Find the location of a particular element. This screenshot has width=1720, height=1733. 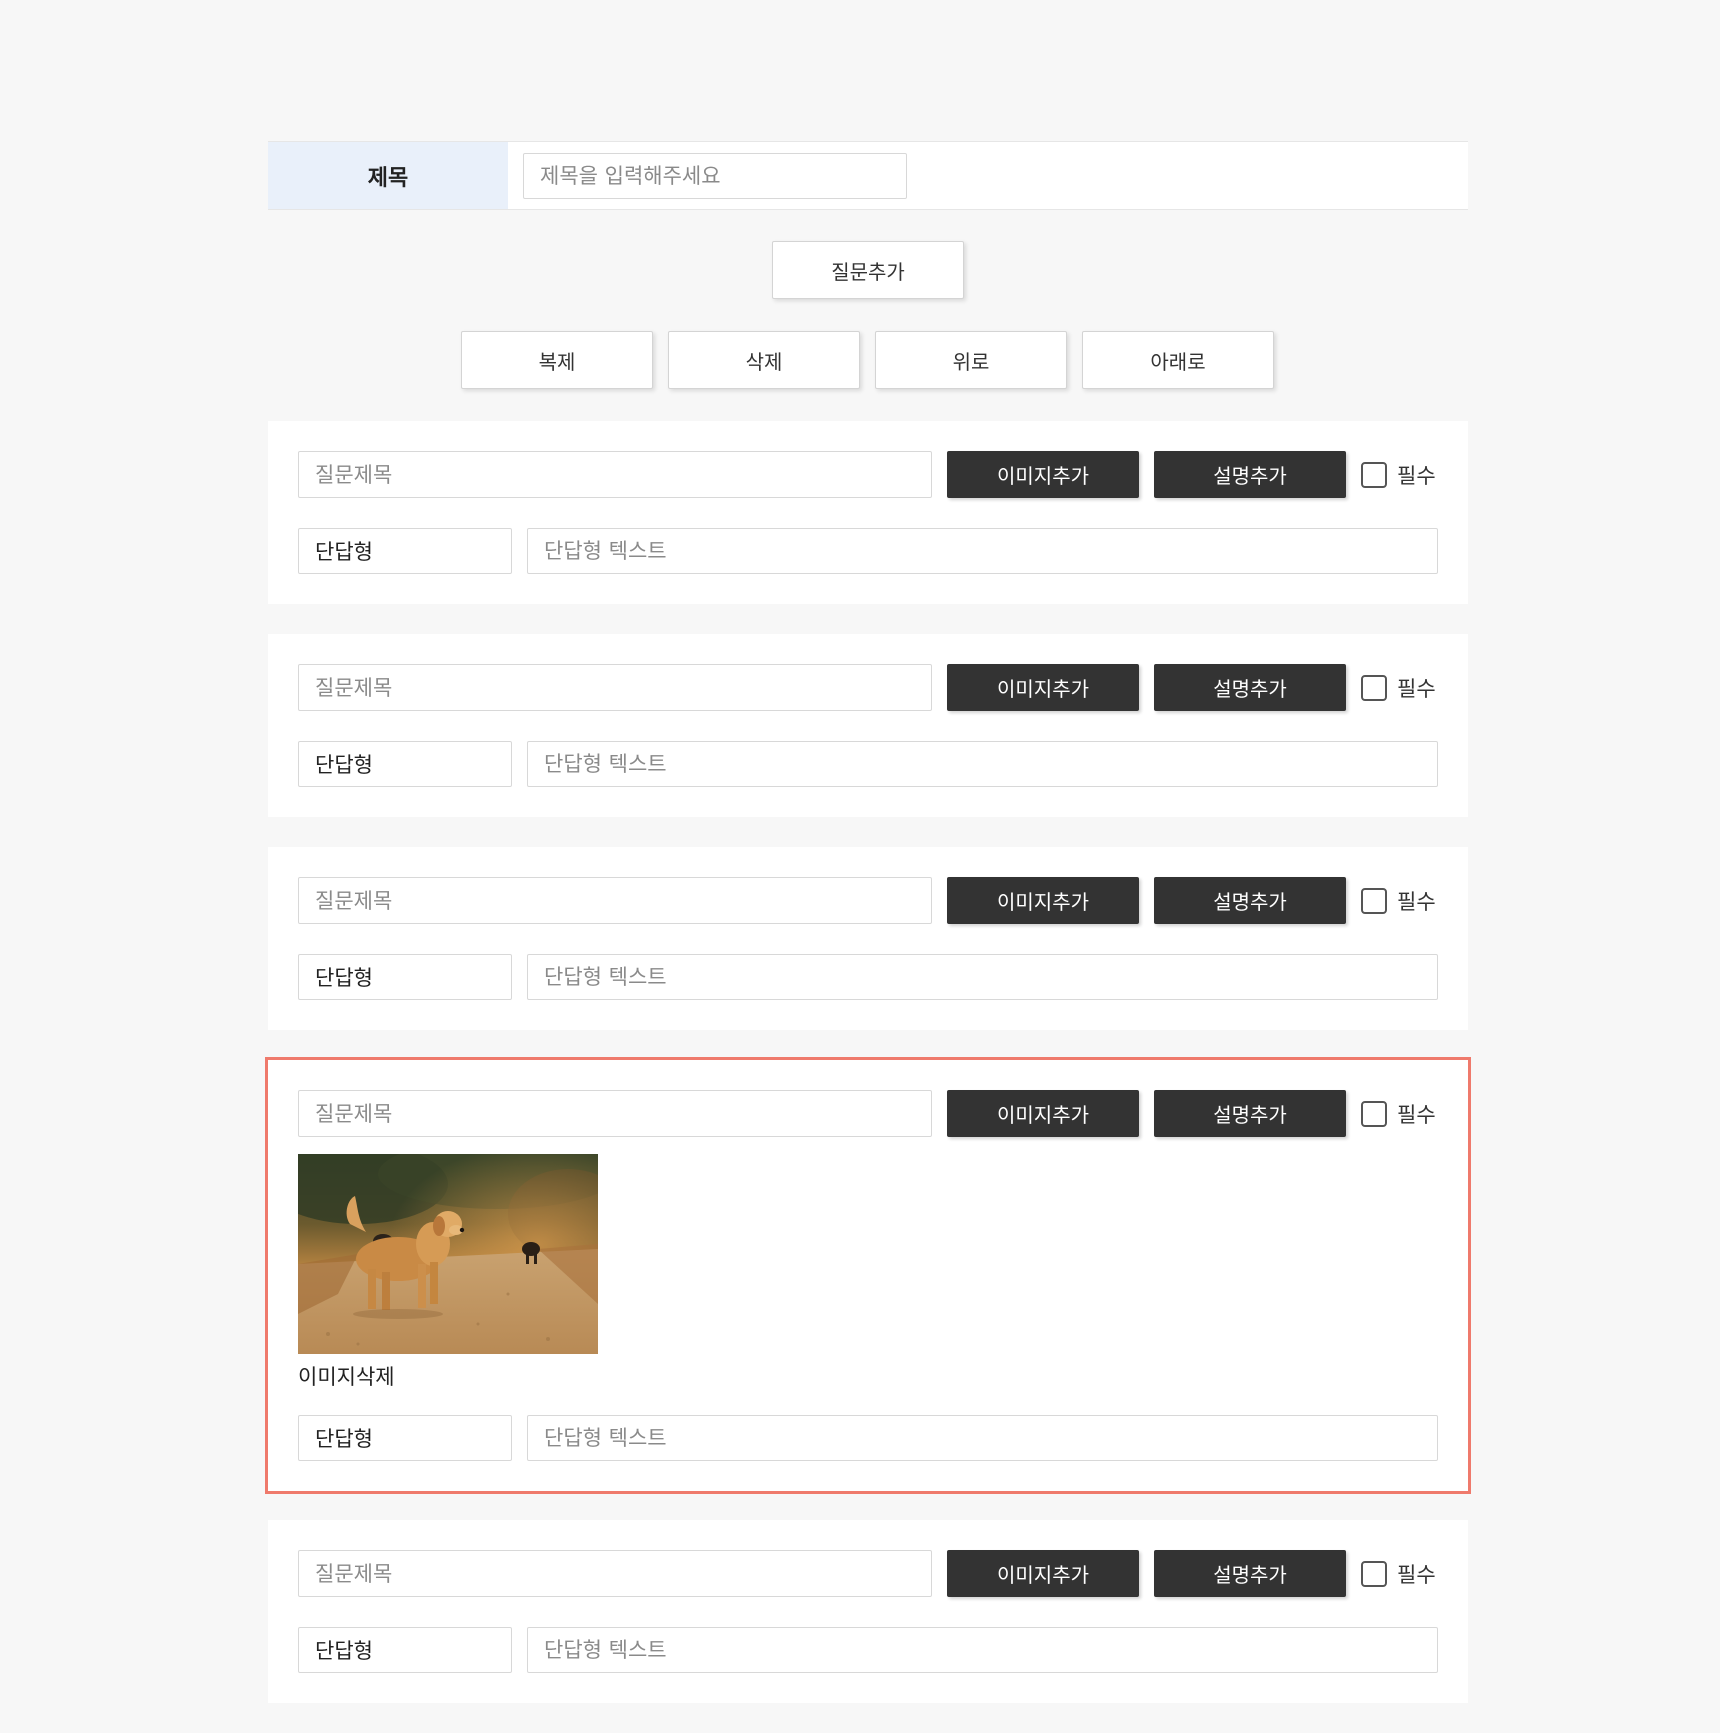

add-question-button: 질문추가 is located at coordinates (868, 270).